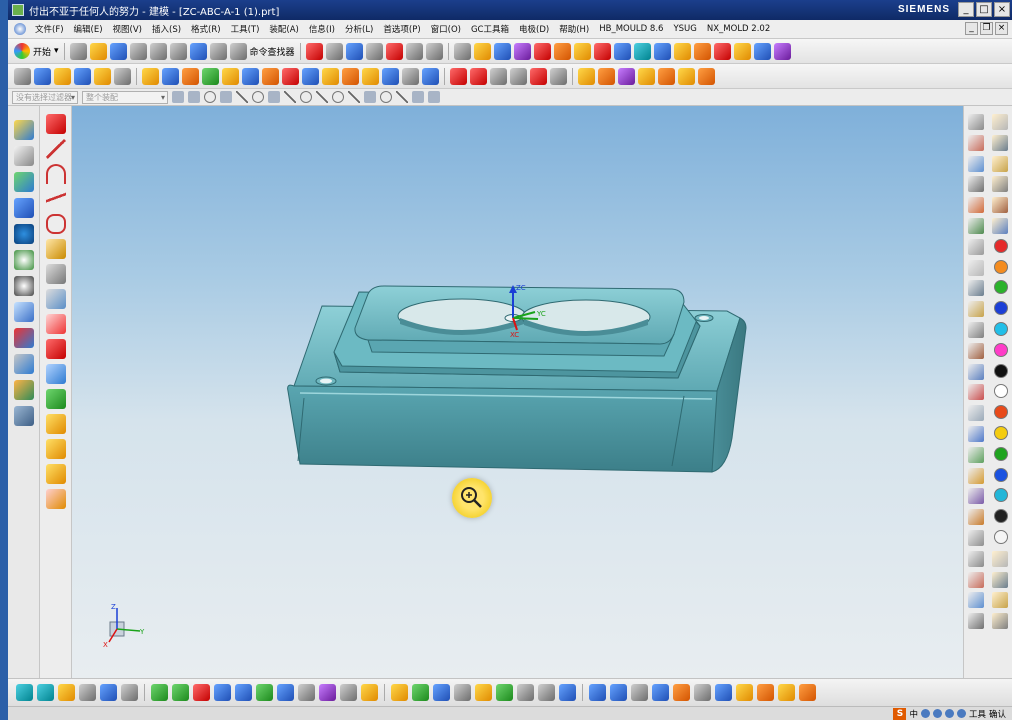 The width and height of the screenshot is (1012, 720). What do you see at coordinates (55, 374) in the screenshot?
I see `surface-patch-icon` at bounding box center [55, 374].